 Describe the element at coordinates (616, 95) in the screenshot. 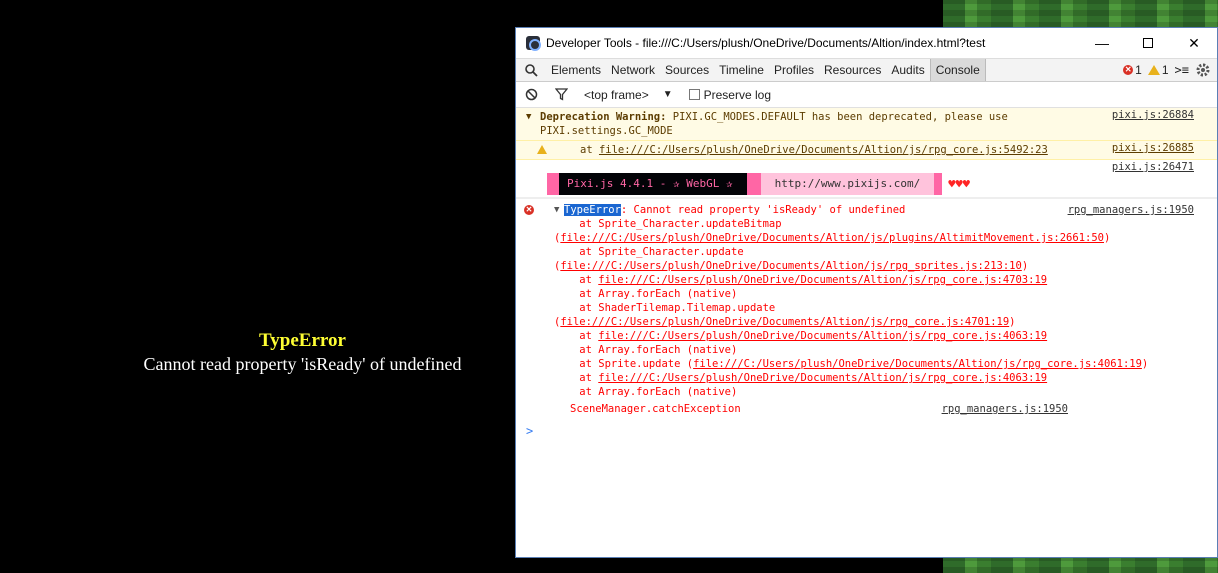

I see `frame-selector: <top frame>` at that location.